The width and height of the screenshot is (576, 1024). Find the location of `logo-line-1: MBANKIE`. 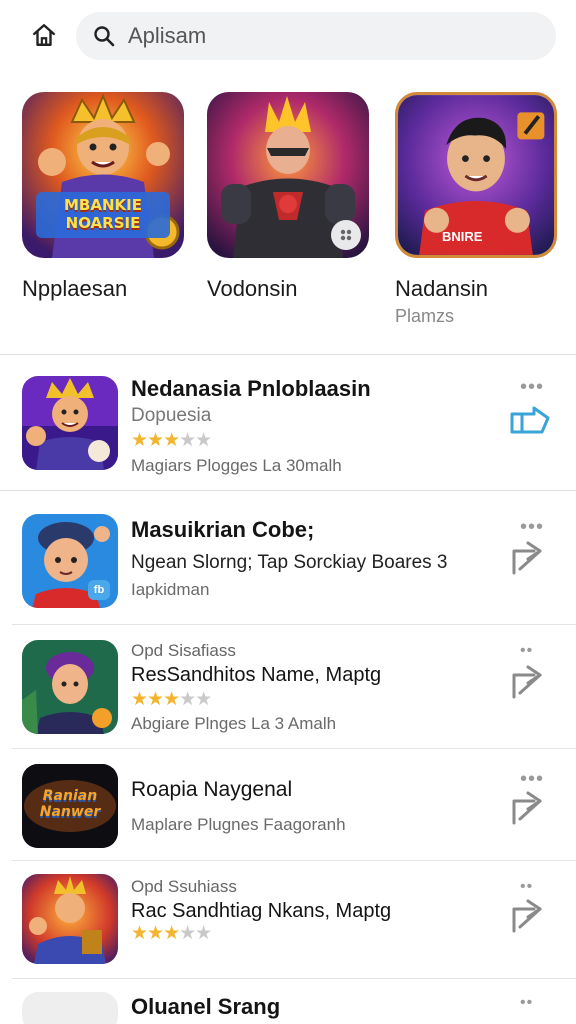

logo-line-1: MBANKIE is located at coordinates (103, 205).